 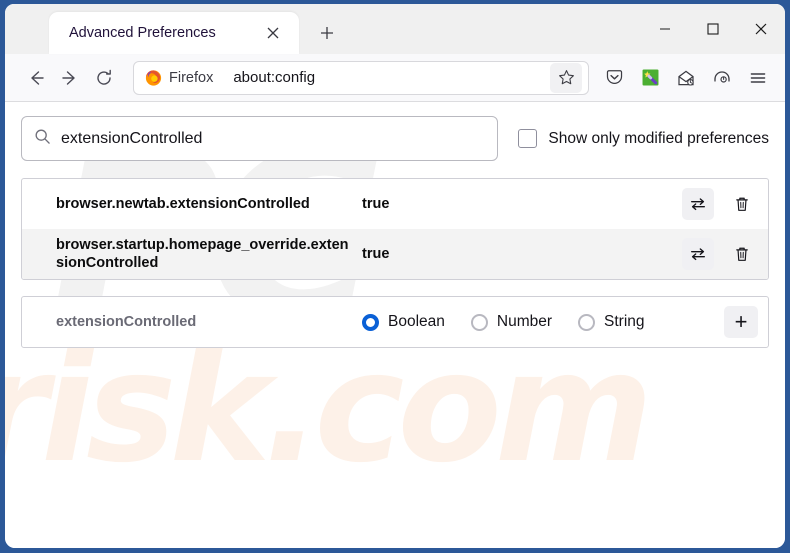 I want to click on search-row: Show only modified preferences, so click(x=395, y=138).